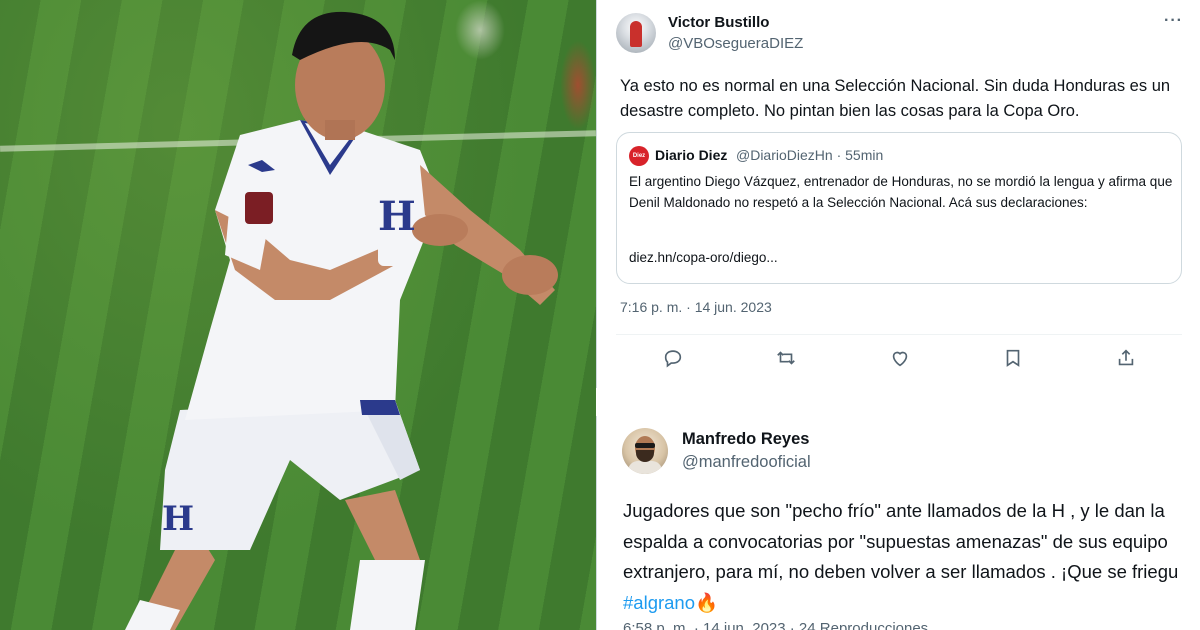 Image resolution: width=1200 pixels, height=630 pixels. Describe the element at coordinates (911, 603) in the screenshot. I see `tweet-text-line: #algrano🔥` at that location.